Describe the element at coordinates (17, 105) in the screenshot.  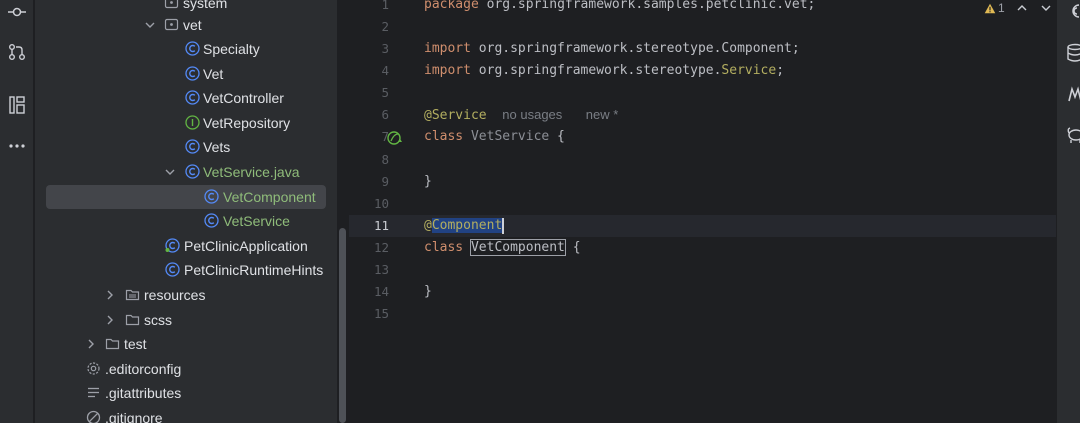
I see `structure-icon` at that location.